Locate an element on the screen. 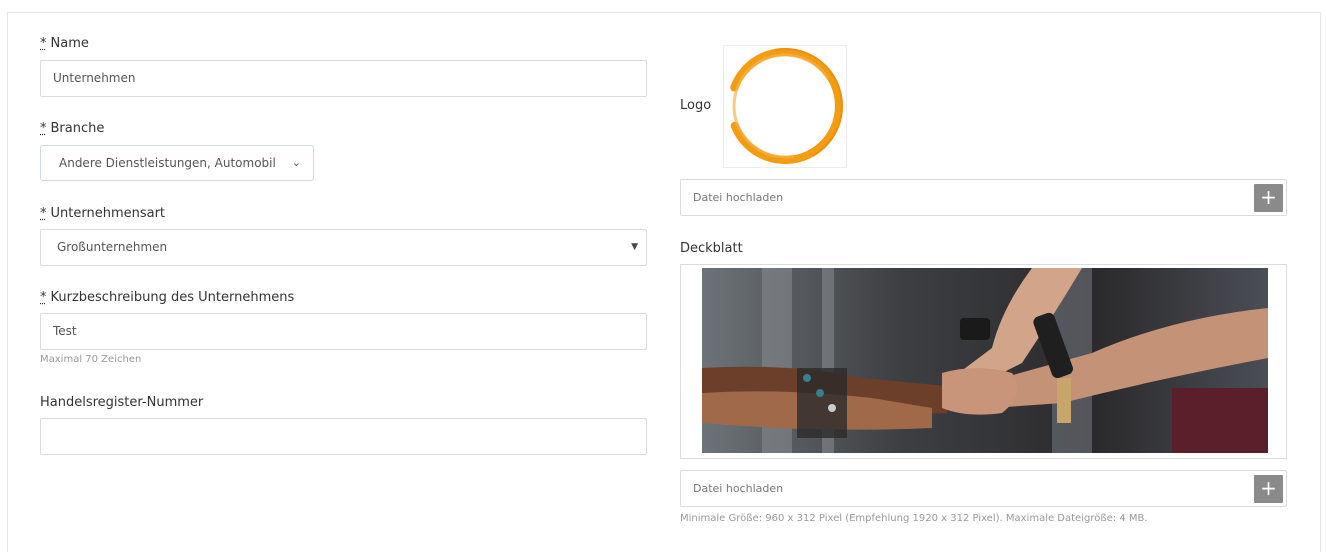  branche-label: * Branche is located at coordinates (72, 128).